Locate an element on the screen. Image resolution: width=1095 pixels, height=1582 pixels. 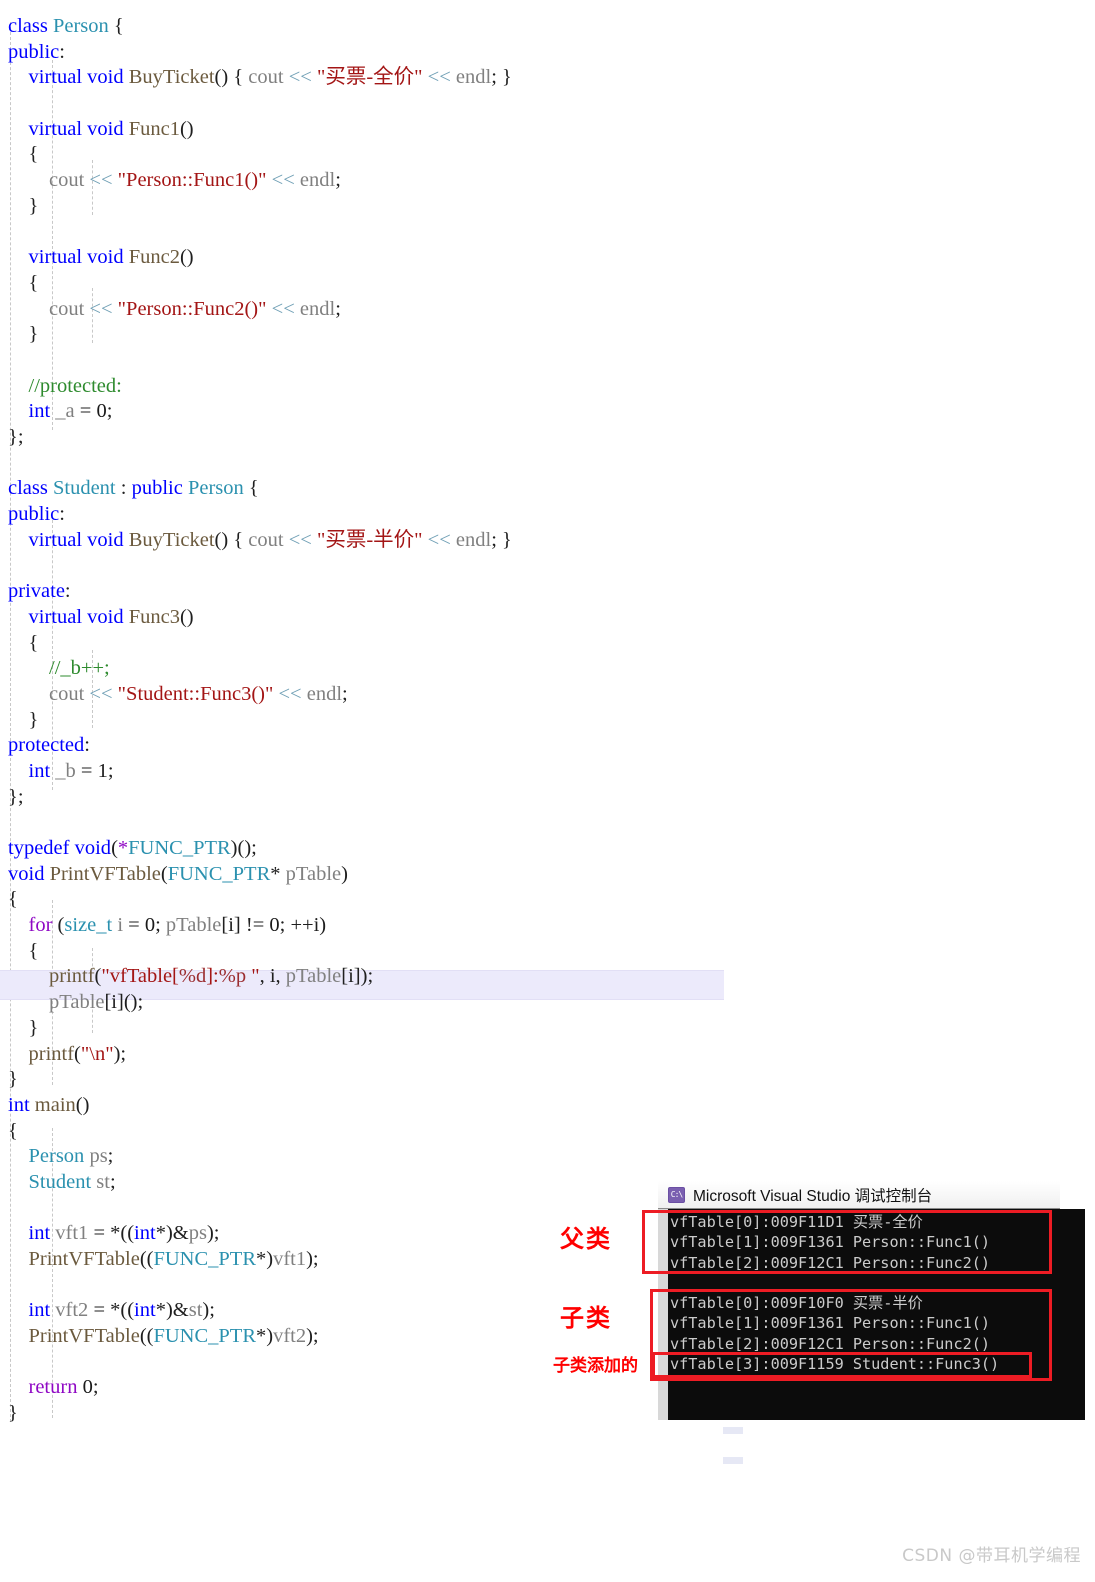
code-line: cout << "Person::Func2()" << endl; is located at coordinates (547, 310).